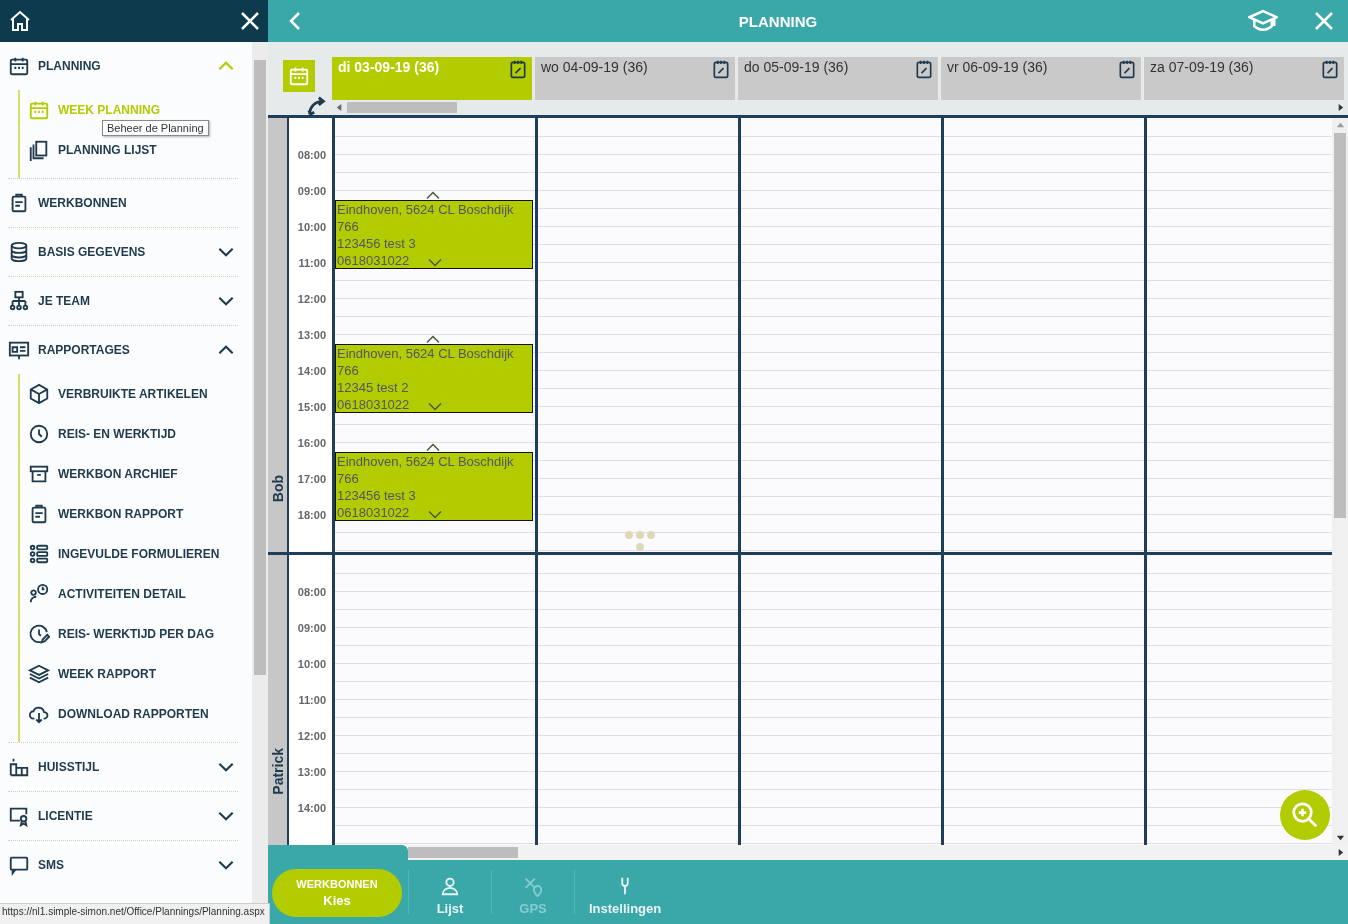 This screenshot has height=924, width=1348. What do you see at coordinates (373, 387) in the screenshot?
I see `appointment-title: 12345 test 2` at bounding box center [373, 387].